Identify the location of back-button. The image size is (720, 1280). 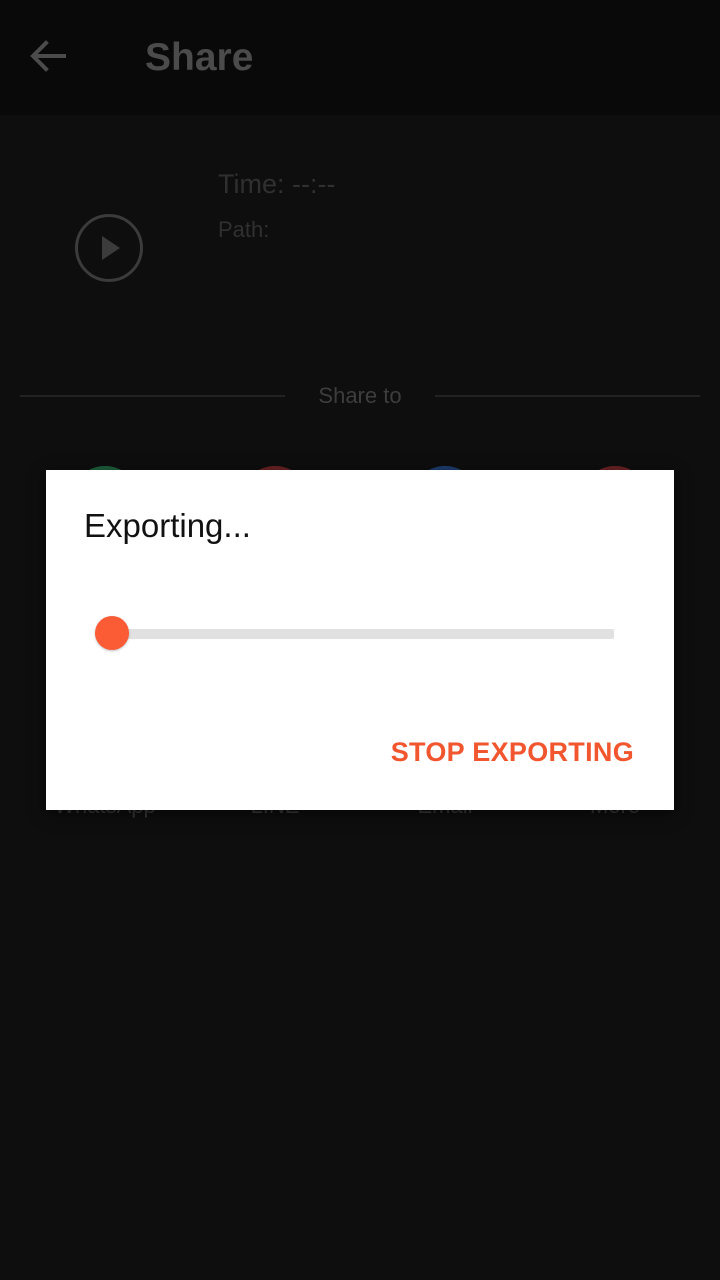
(48, 56).